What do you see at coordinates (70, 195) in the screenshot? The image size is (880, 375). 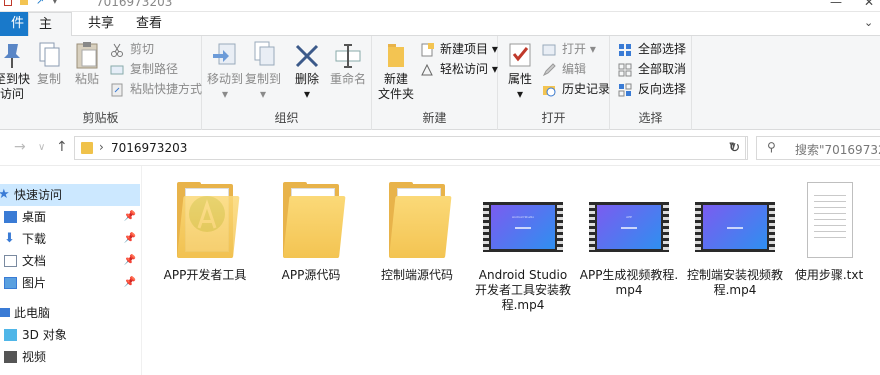 I see `nav-quick-access: ★ 快速访问` at bounding box center [70, 195].